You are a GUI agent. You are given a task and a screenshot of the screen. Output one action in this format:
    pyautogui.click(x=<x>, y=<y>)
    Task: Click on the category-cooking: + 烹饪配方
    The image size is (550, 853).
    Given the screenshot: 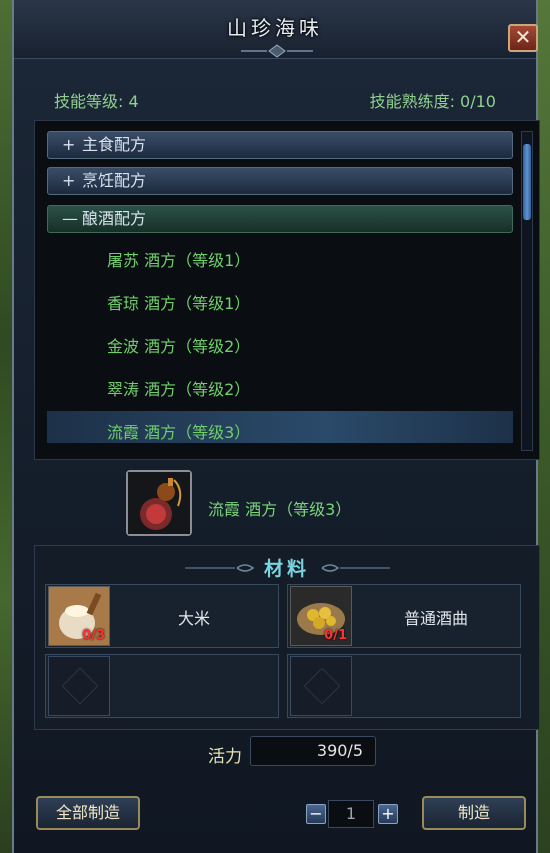 What is the action you would take?
    pyautogui.click(x=280, y=181)
    